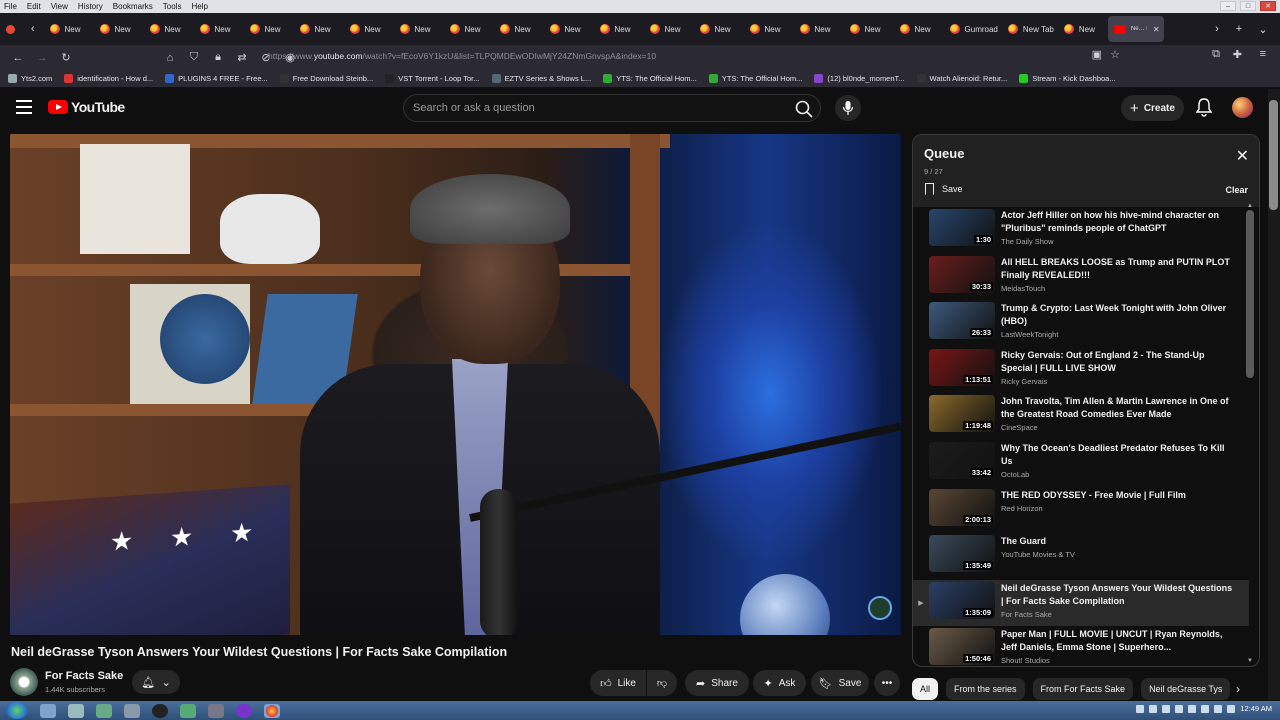 This screenshot has width=1280, height=720. I want to click on browser-tab: New Tab, so click(1030, 29).